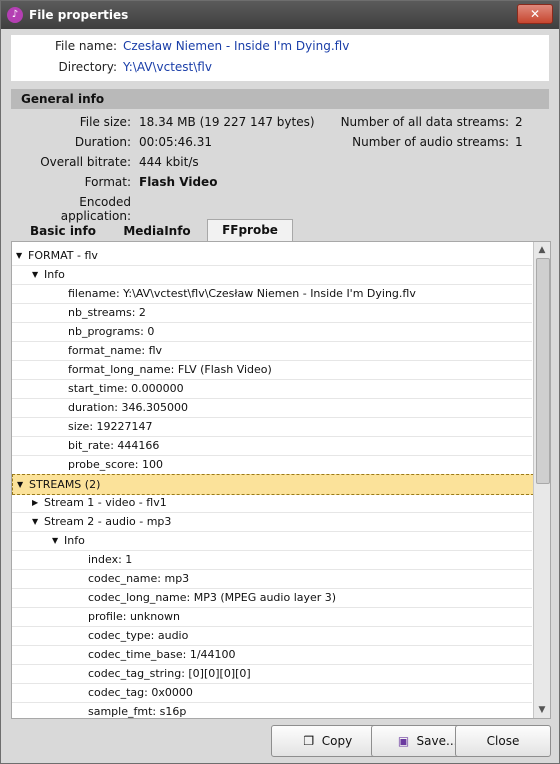 The width and height of the screenshot is (560, 764). Describe the element at coordinates (85, 162) in the screenshot. I see `bitrate-label: Overall bitrate:` at that location.